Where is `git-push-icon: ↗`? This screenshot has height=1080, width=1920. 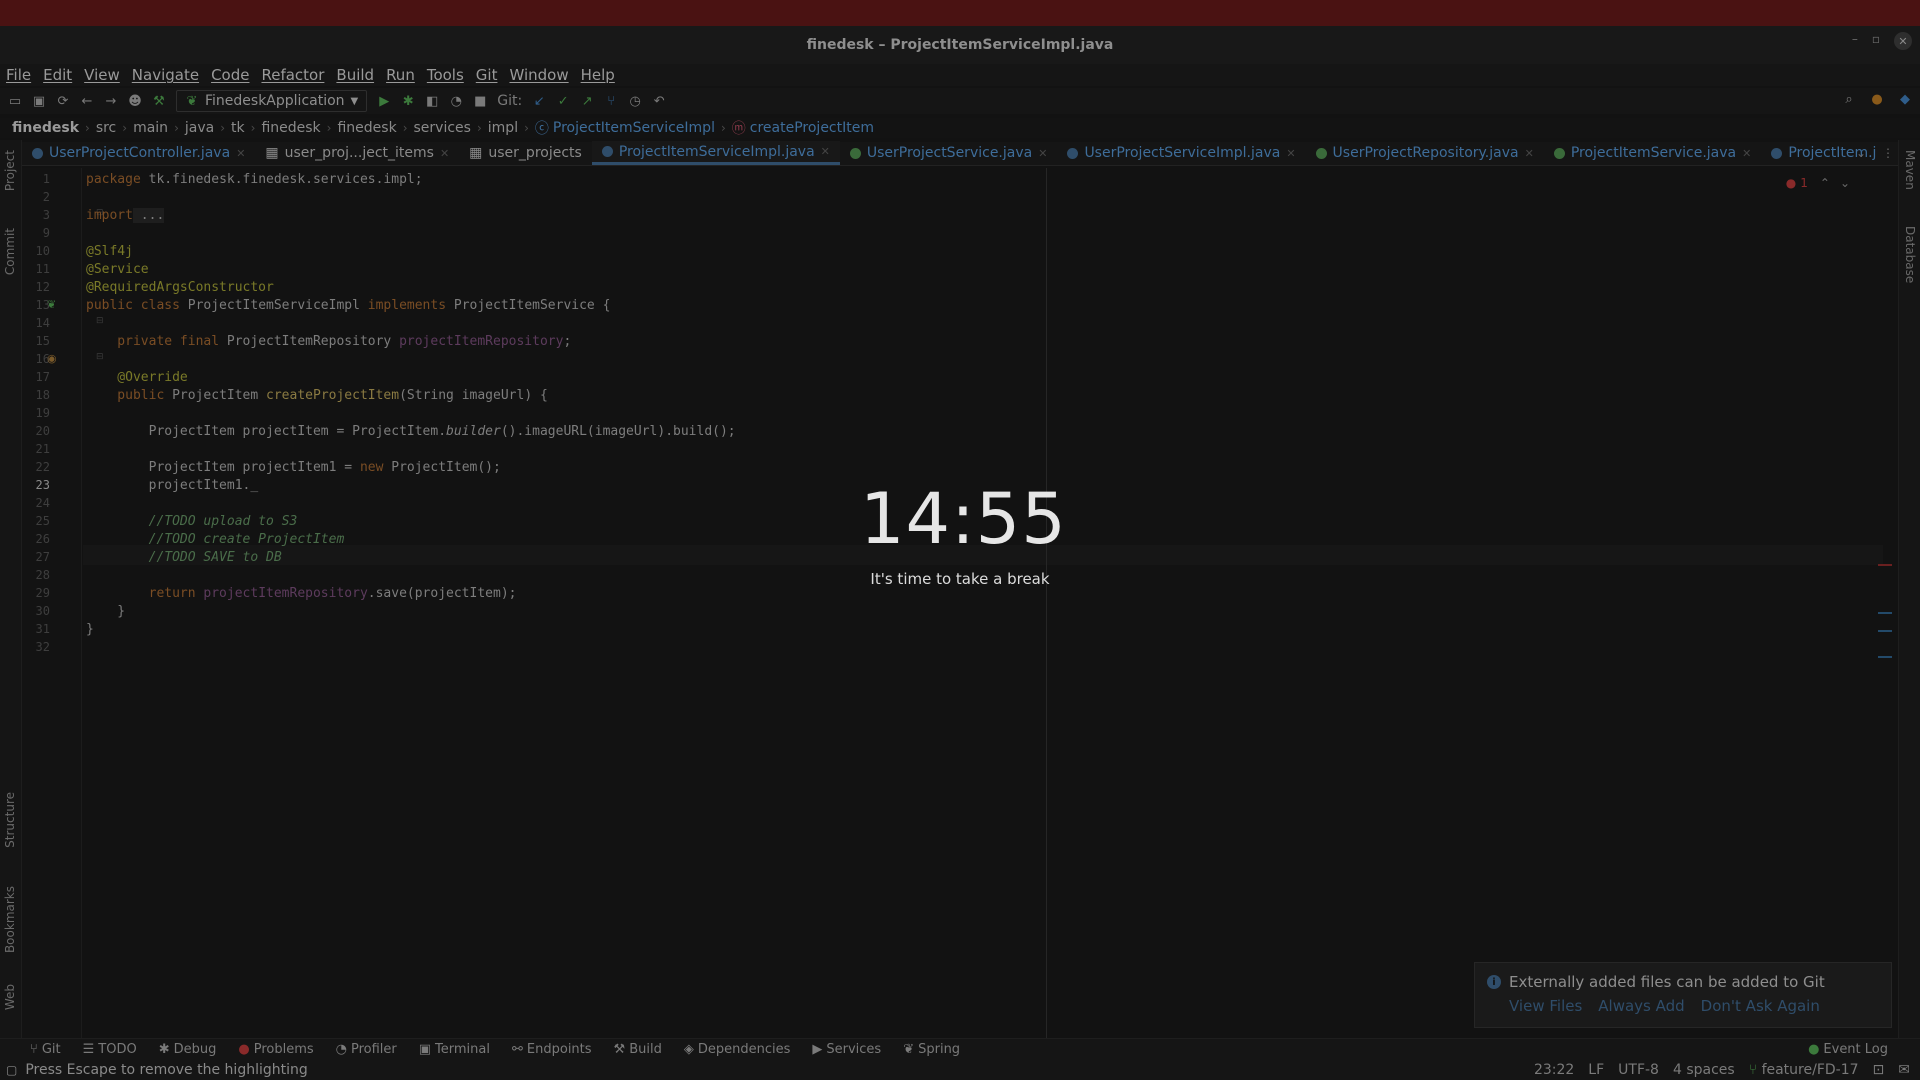 git-push-icon: ↗ is located at coordinates (587, 101).